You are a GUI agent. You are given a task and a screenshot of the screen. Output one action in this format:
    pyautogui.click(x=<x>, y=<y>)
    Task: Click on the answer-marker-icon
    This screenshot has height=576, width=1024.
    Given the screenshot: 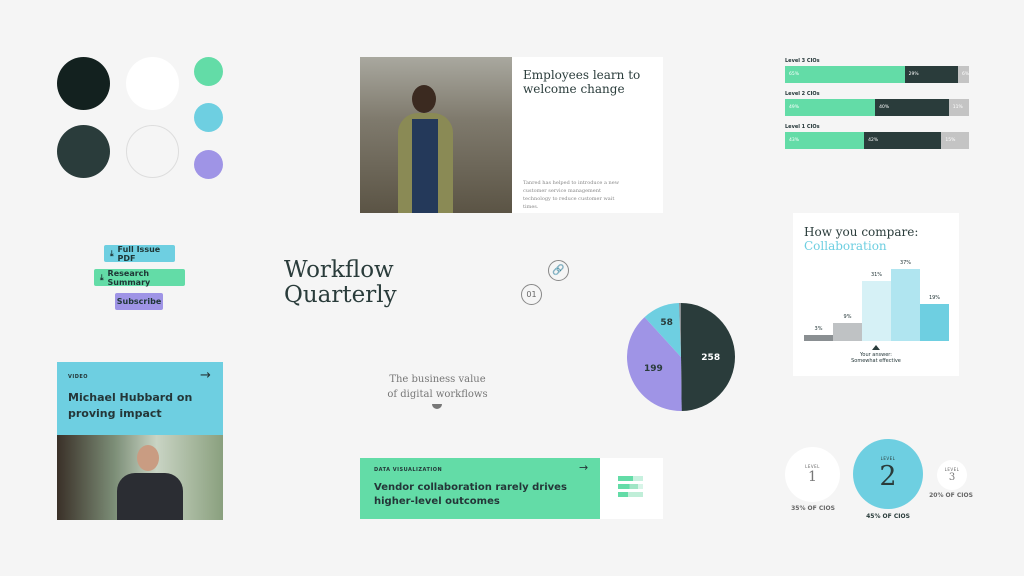 What is the action you would take?
    pyautogui.click(x=876, y=347)
    